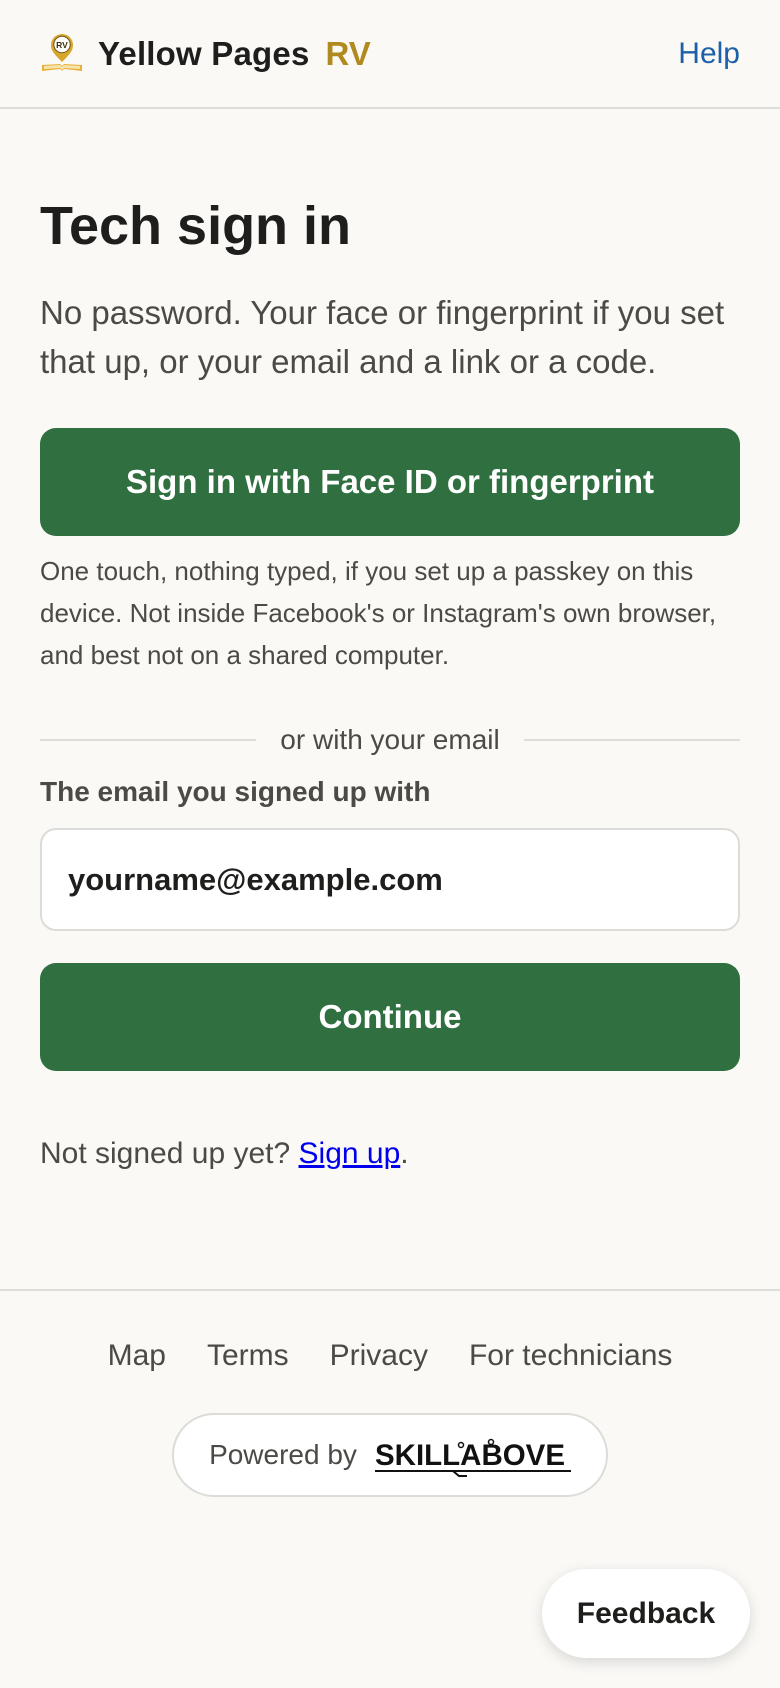  What do you see at coordinates (169, 1154) in the screenshot?
I see `signup-prompt-text: Not signed up yet?` at bounding box center [169, 1154].